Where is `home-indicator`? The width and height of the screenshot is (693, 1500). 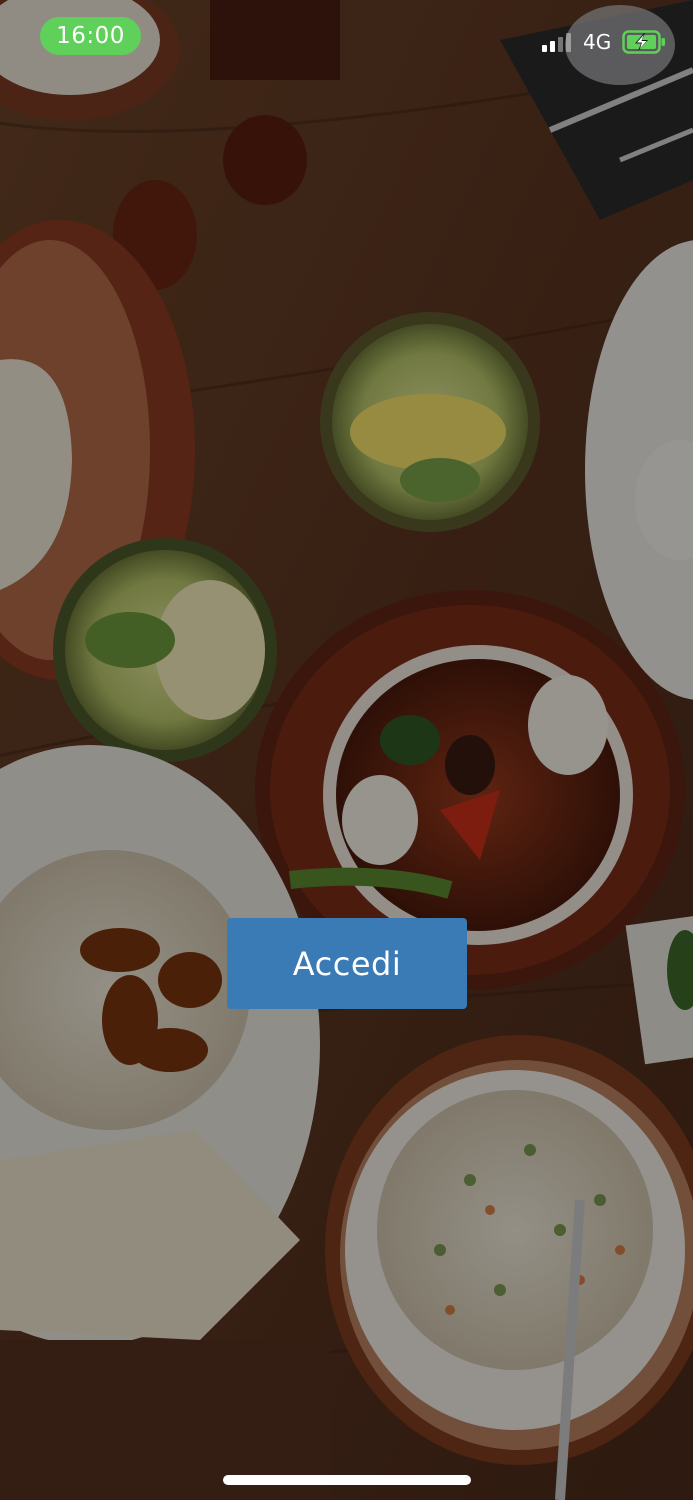
home-indicator is located at coordinates (347, 1480).